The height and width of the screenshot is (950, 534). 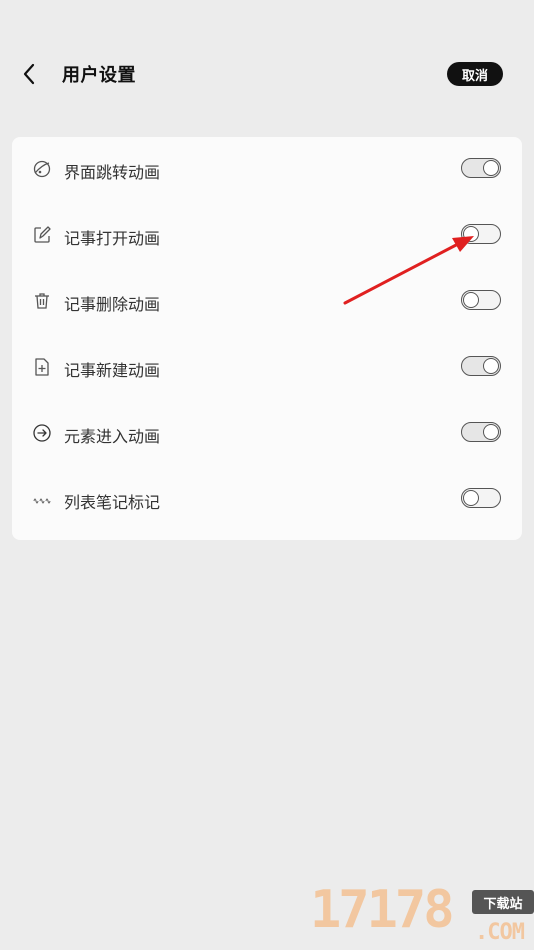 What do you see at coordinates (503, 902) in the screenshot?
I see `watermark-tag: 下载站` at bounding box center [503, 902].